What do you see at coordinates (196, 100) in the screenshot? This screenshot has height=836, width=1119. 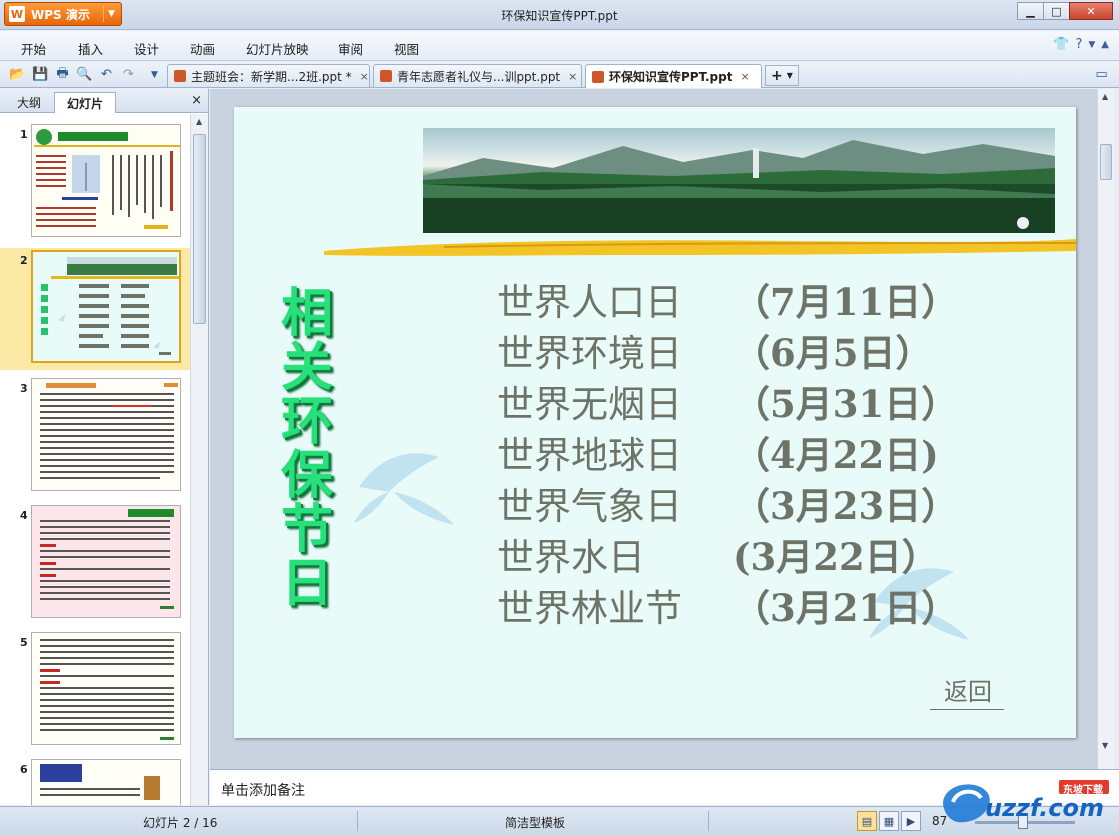 I see `close-panel-icon: ×` at bounding box center [196, 100].